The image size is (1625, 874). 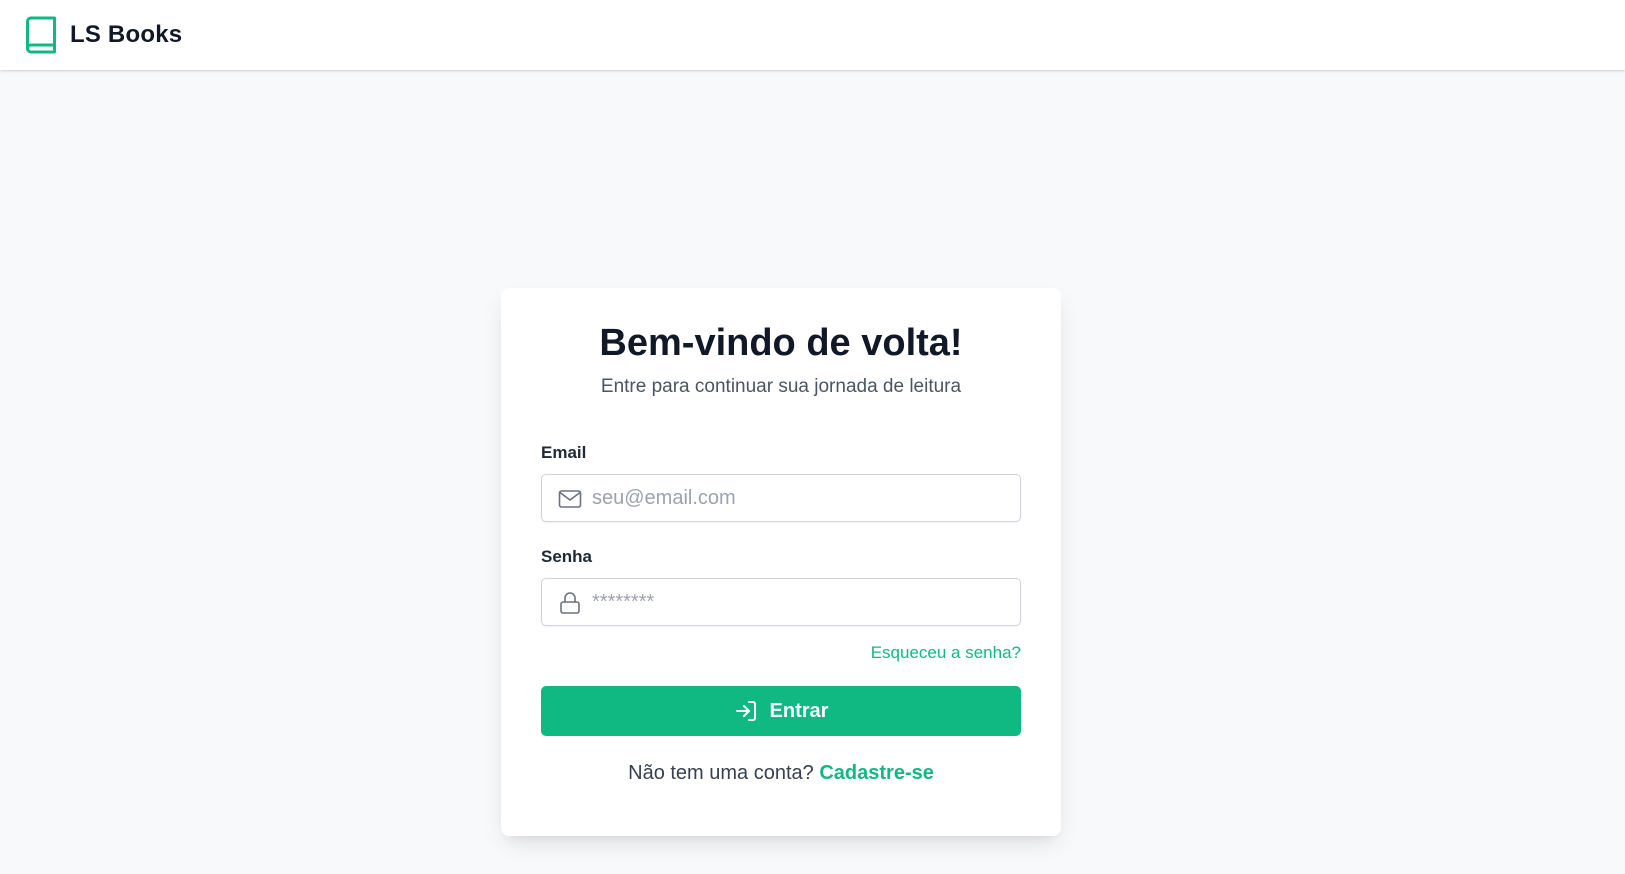 I want to click on top-navbar: LS Books, so click(x=812, y=35).